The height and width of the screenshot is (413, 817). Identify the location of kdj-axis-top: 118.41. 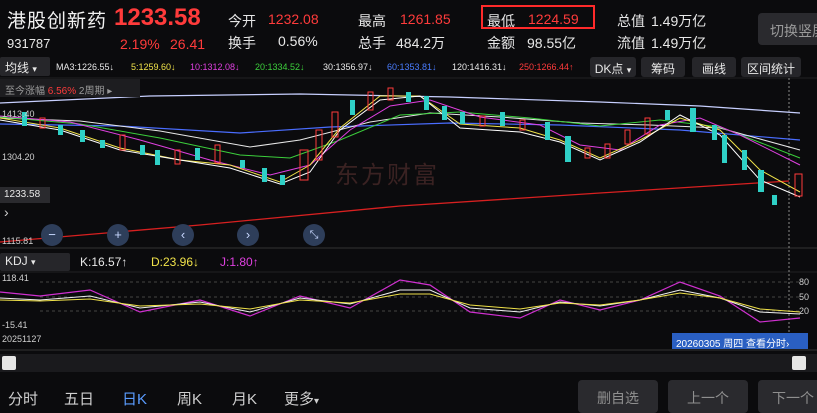
(15, 278).